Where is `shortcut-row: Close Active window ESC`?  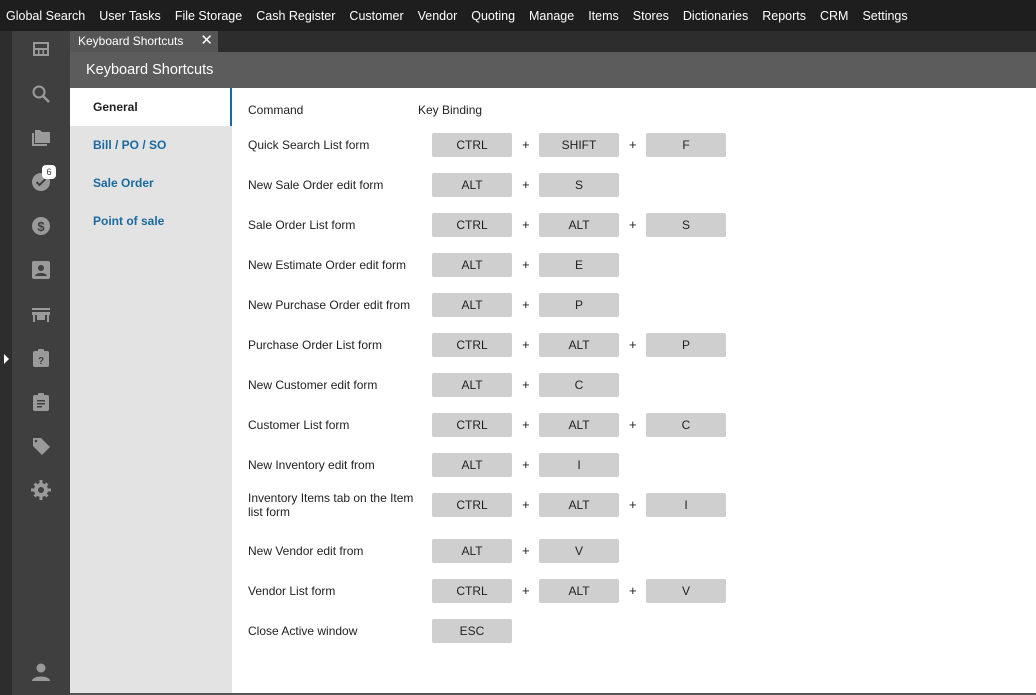 shortcut-row: Close Active window ESC is located at coordinates (634, 631).